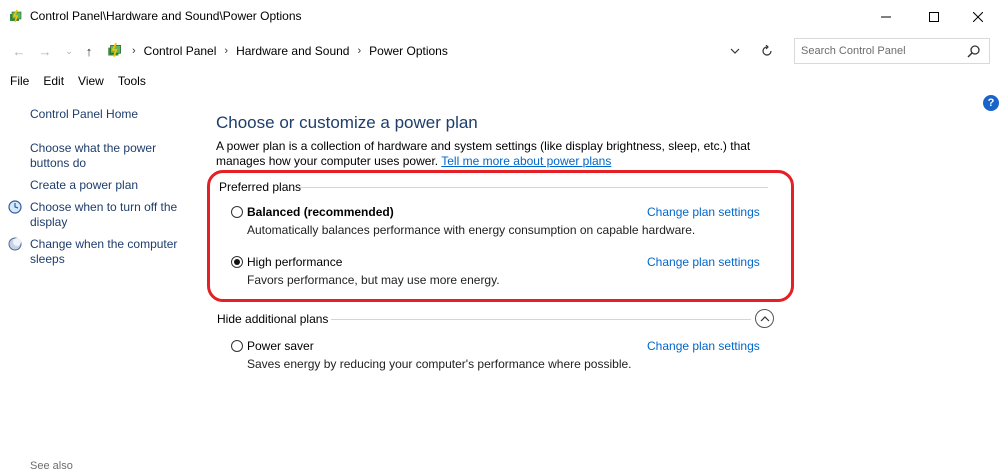  What do you see at coordinates (703, 346) in the screenshot?
I see `power-saver-change-settings-link: Change plan settings` at bounding box center [703, 346].